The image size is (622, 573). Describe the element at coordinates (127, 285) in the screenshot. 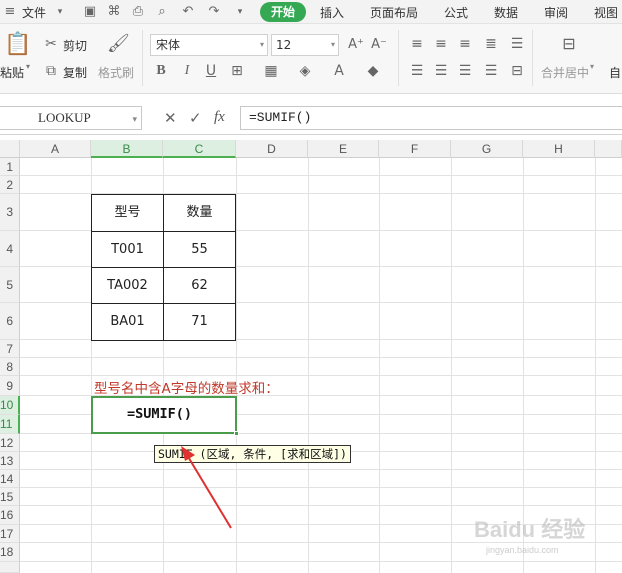

I see `table-cell: TA002` at that location.